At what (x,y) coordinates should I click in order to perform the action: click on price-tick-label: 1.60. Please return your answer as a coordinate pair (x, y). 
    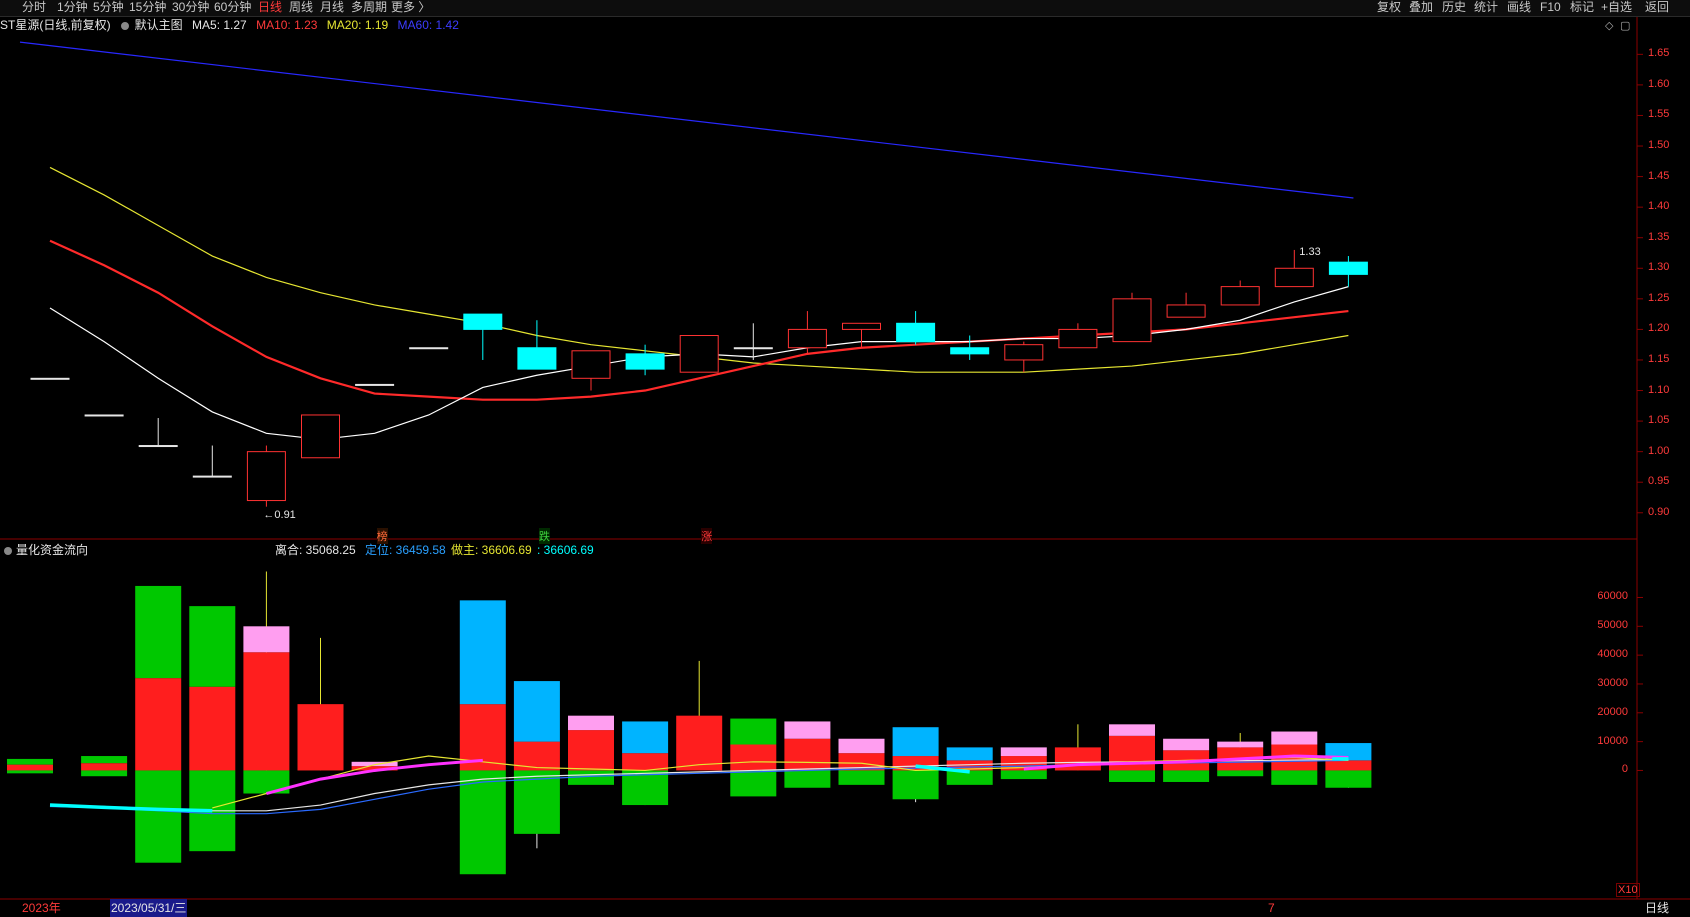
    Looking at the image, I should click on (1659, 83).